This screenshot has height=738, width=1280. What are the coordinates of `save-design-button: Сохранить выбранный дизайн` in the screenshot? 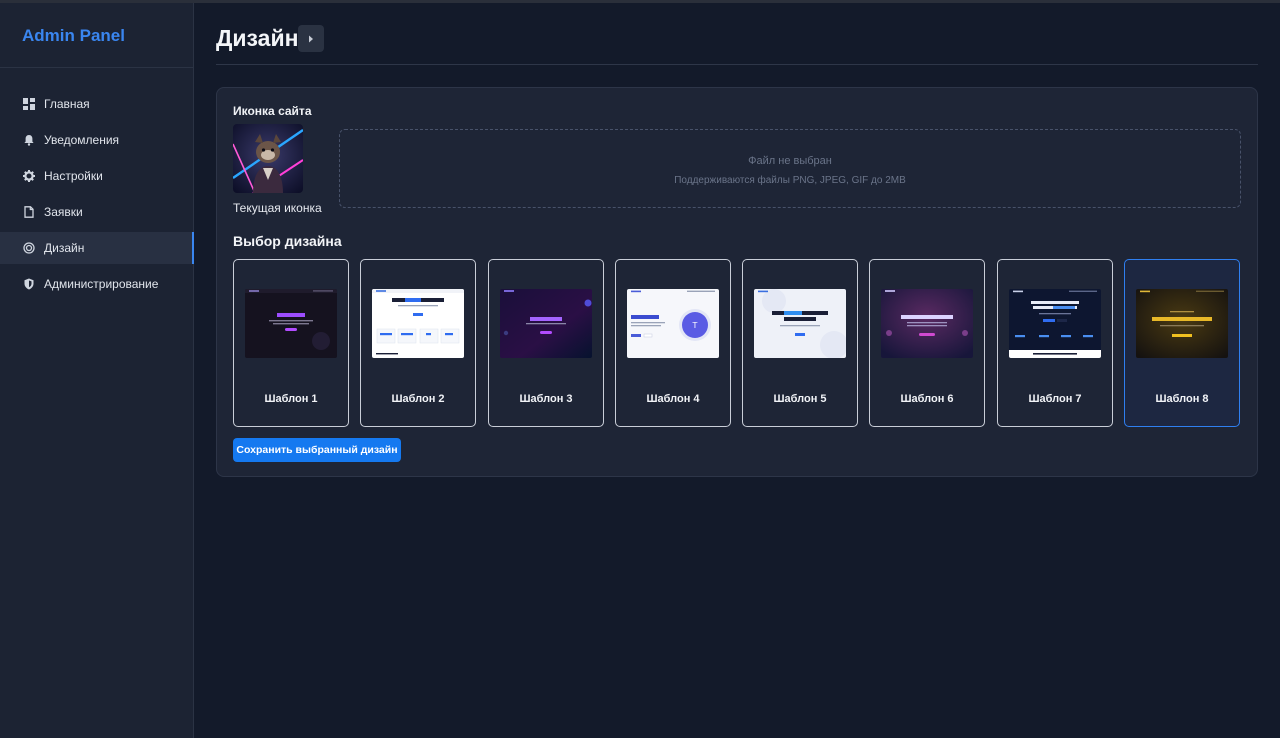 It's located at (317, 450).